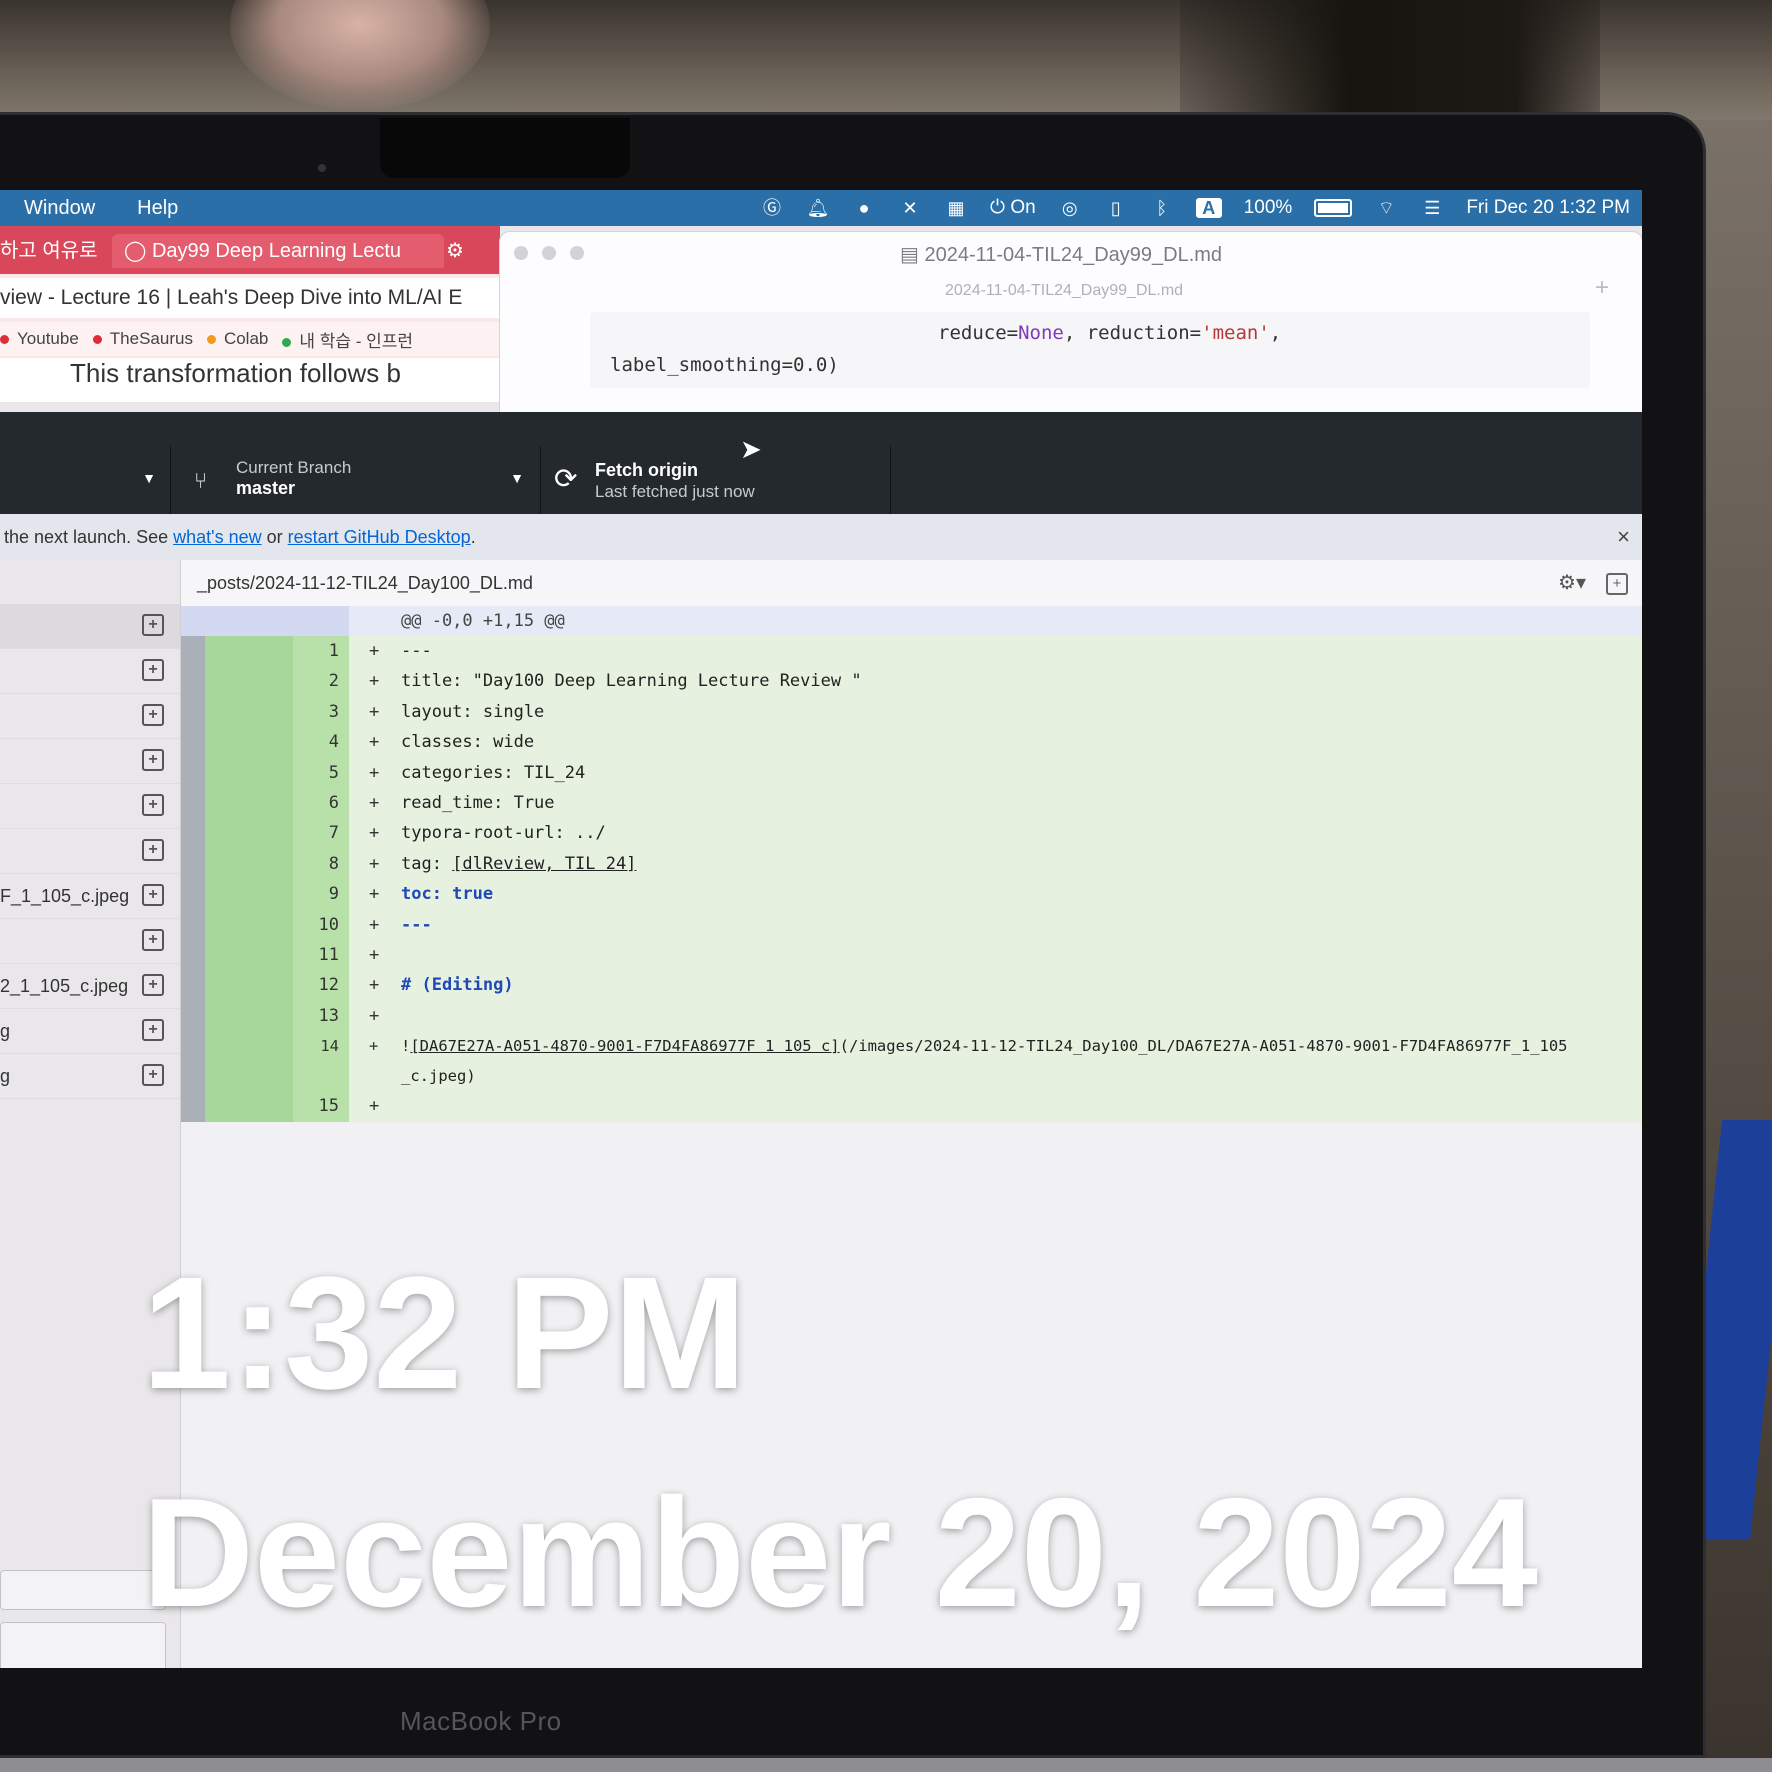 The height and width of the screenshot is (1772, 1772). I want to click on overlay-date: December 20, 2024, so click(840, 1552).